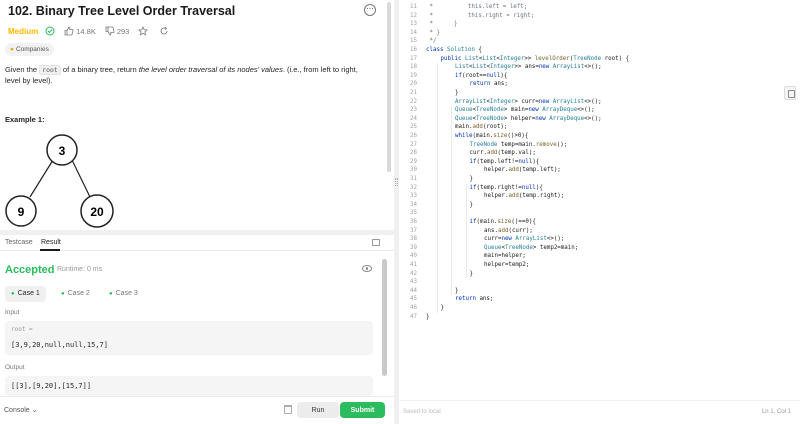 This screenshot has height=424, width=800. What do you see at coordinates (318, 410) in the screenshot?
I see `run-button: Run` at bounding box center [318, 410].